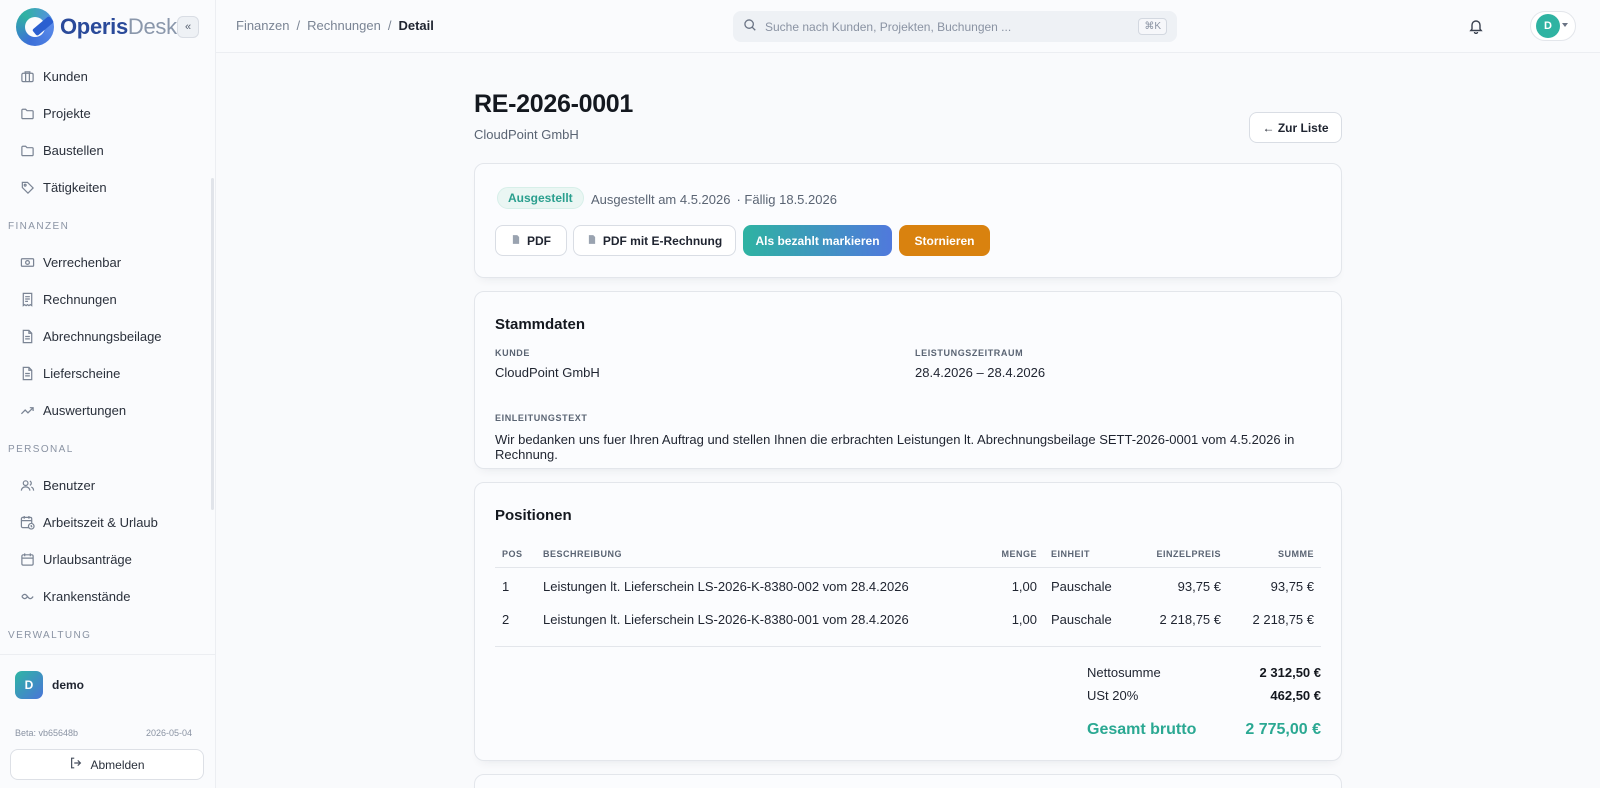 The image size is (1600, 788). I want to click on brand-name: OperisDesk, so click(118, 27).